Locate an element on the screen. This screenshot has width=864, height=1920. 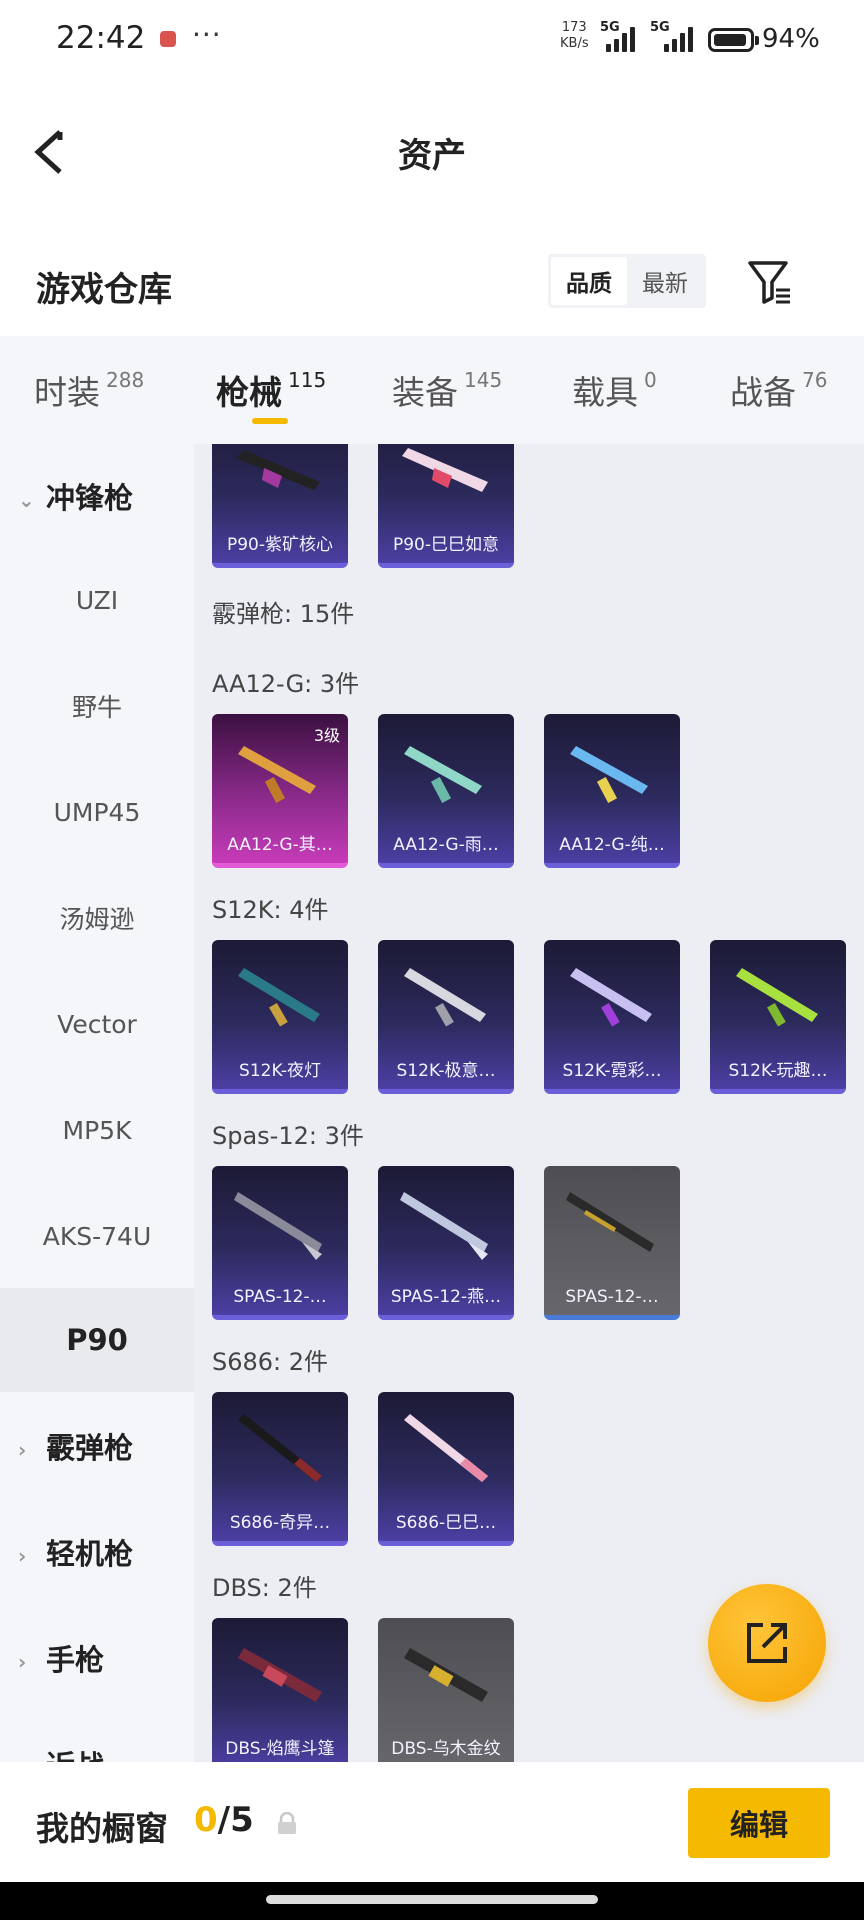
home-indicator is located at coordinates (432, 1899).